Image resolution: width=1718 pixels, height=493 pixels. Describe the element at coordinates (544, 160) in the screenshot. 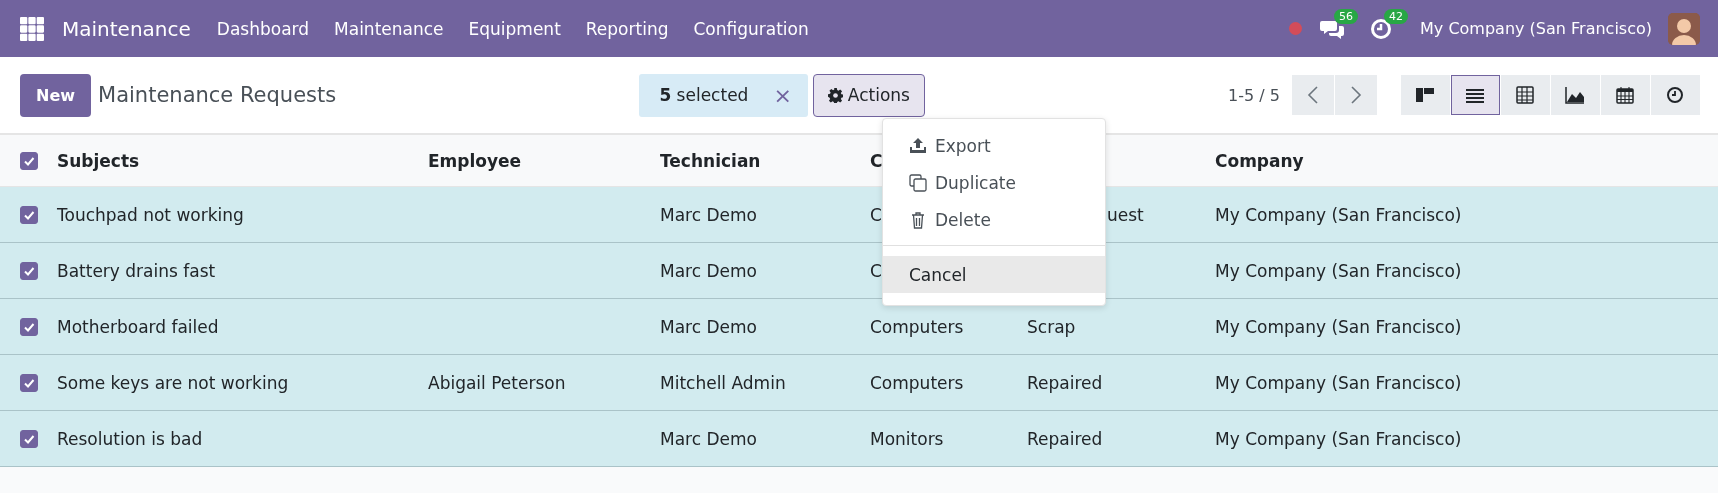

I see `column-header: Employee` at that location.